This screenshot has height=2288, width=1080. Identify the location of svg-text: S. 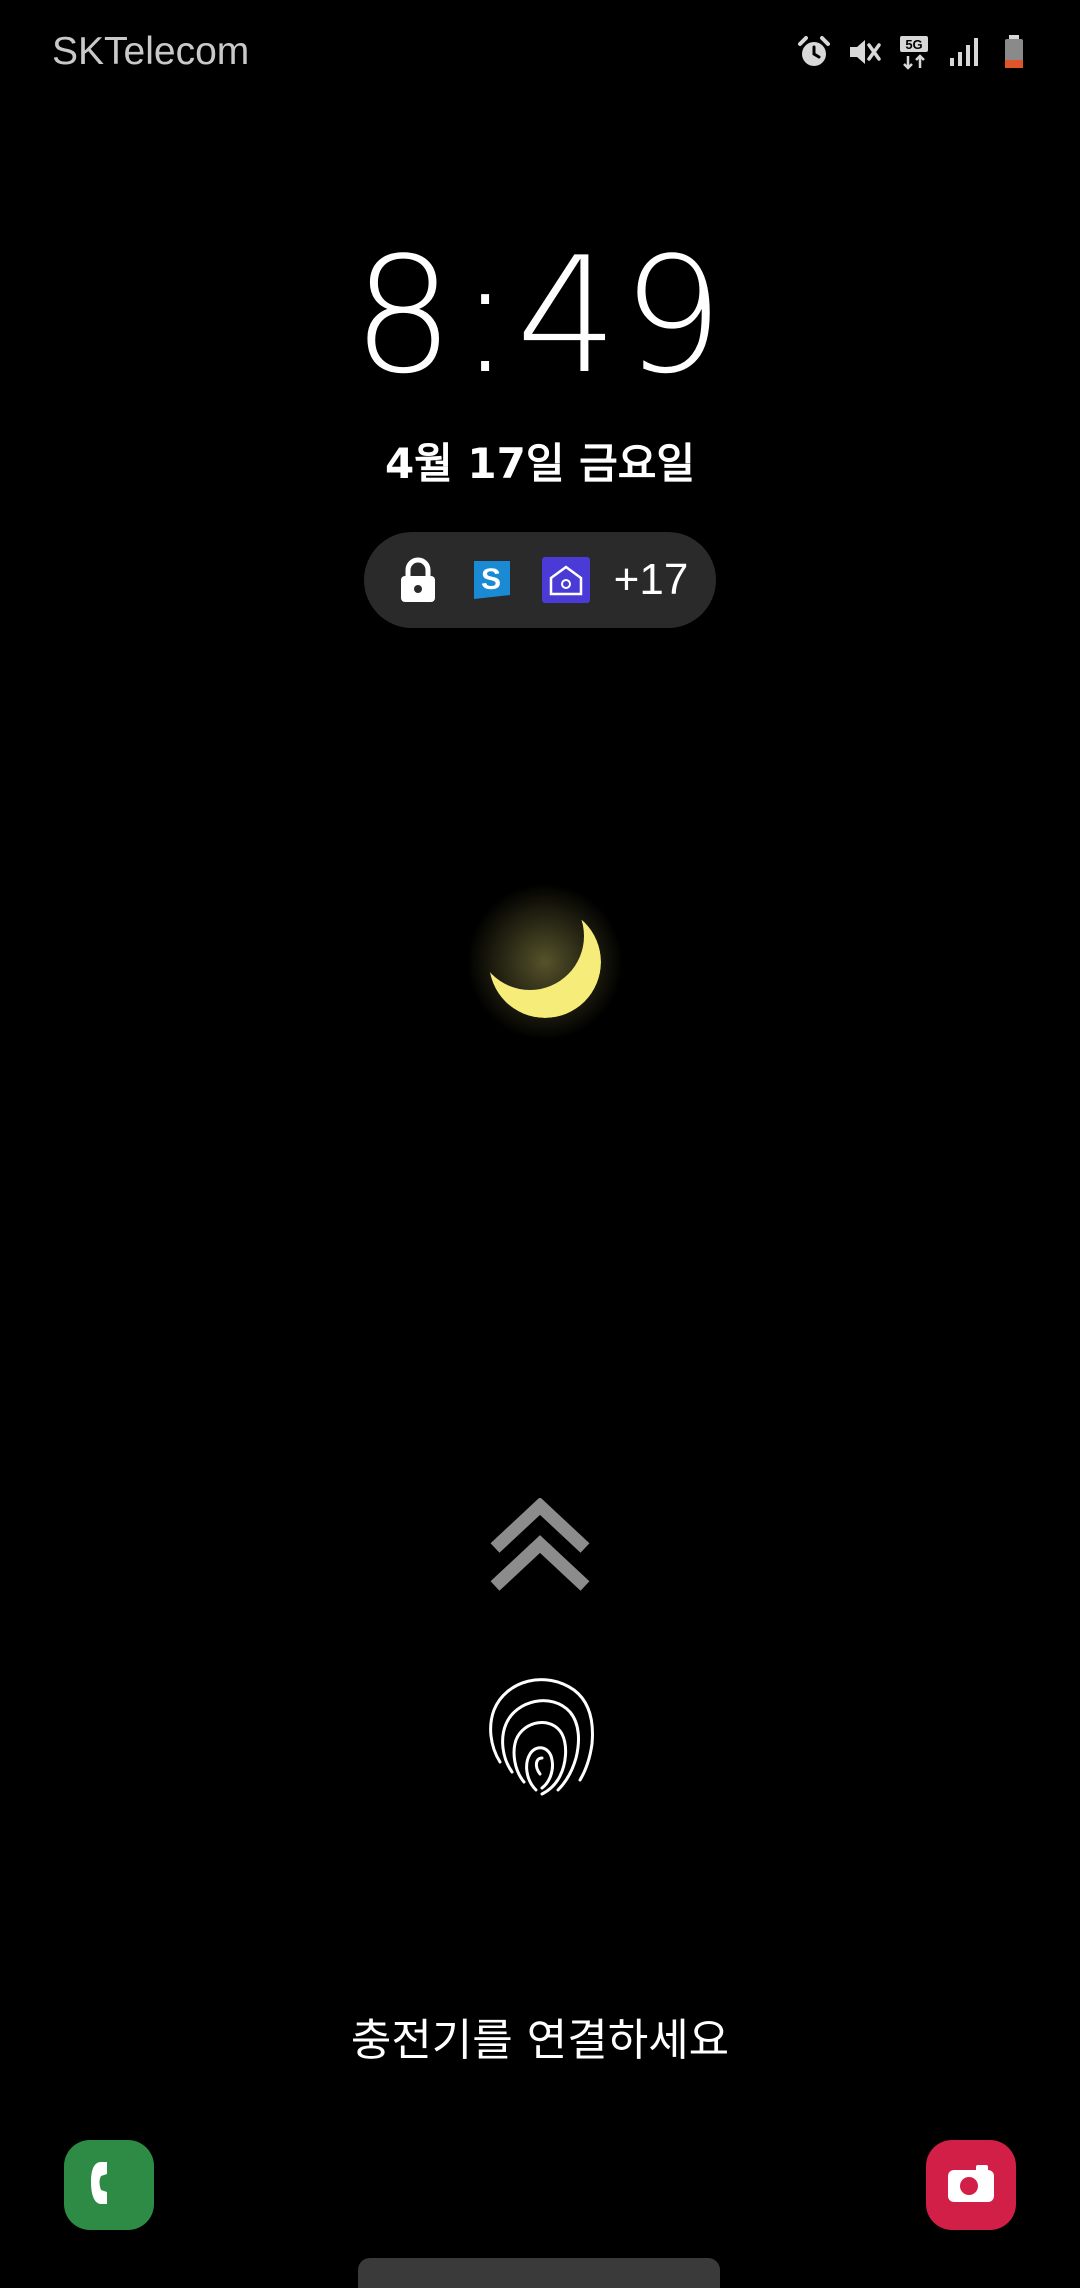
(491, 579).